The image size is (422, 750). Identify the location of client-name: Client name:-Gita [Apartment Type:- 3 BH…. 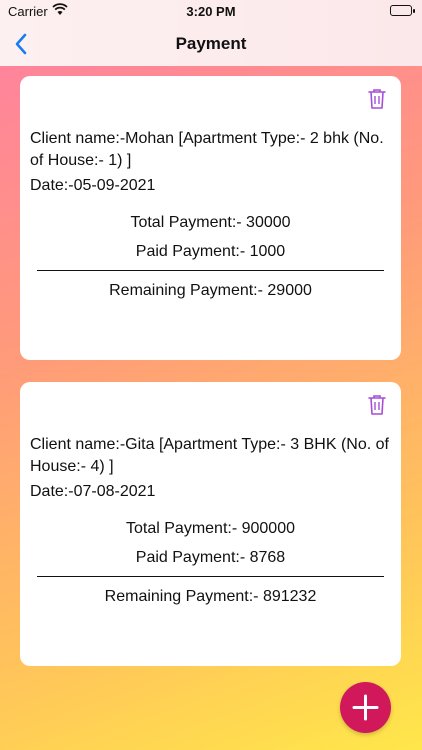
(209, 455).